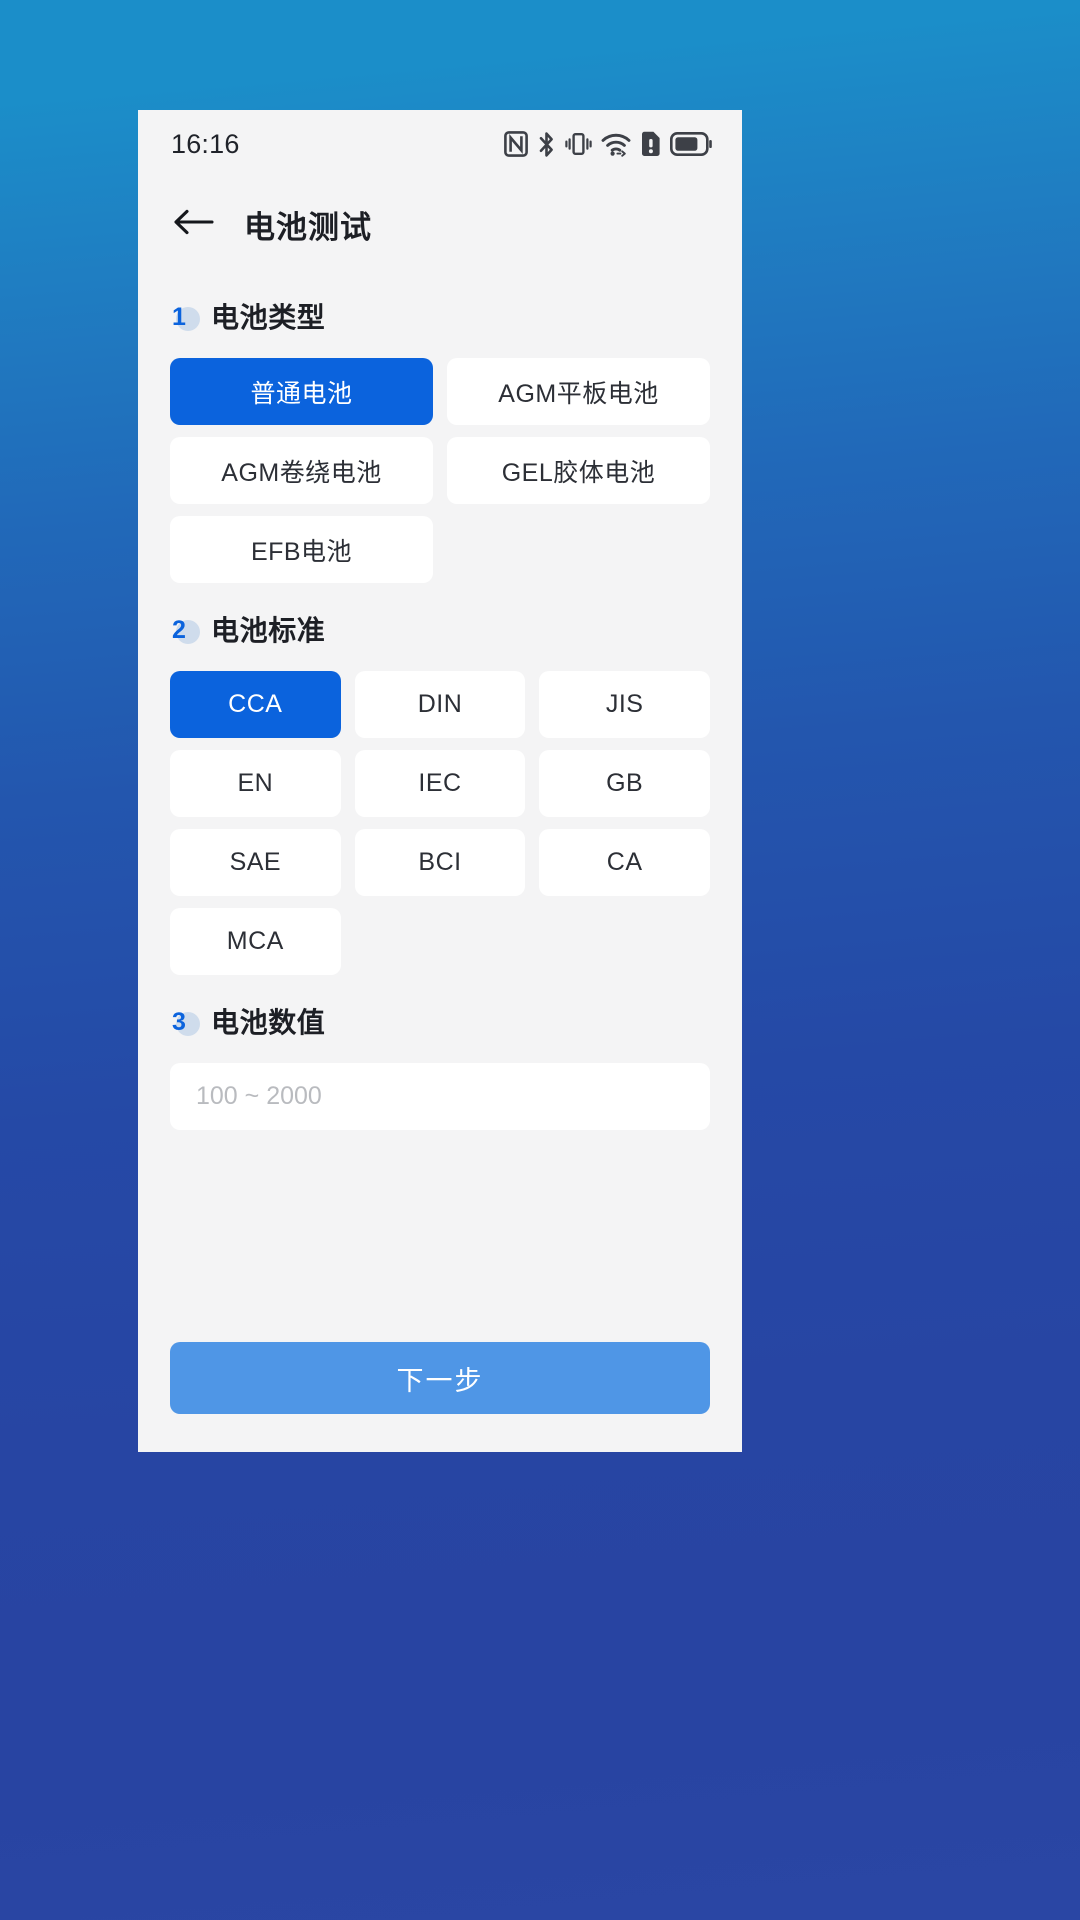  Describe the element at coordinates (440, 783) in the screenshot. I see `option-battery-standard-4: IEC` at that location.